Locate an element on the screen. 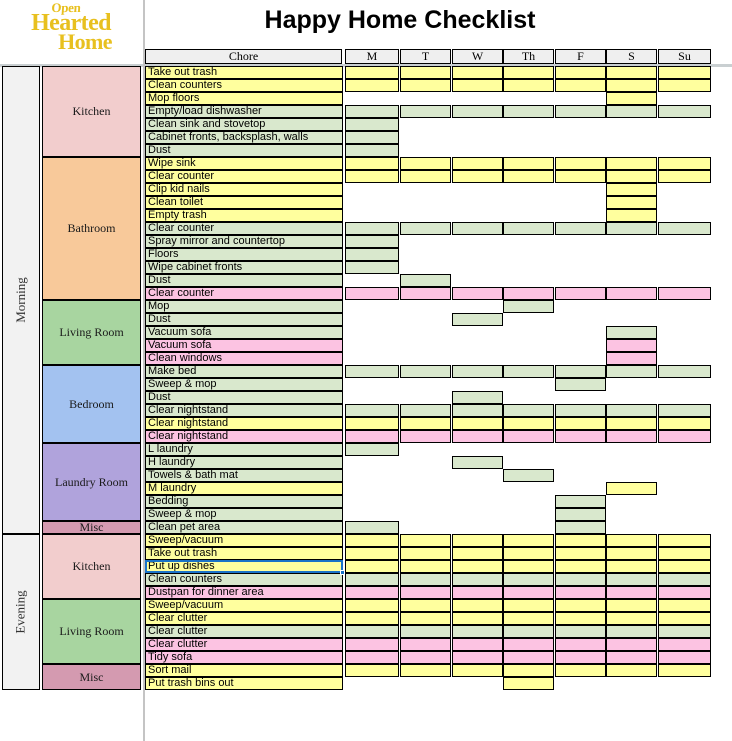 The image size is (732, 741). chore-label-cell: Sort mail is located at coordinates (244, 670).